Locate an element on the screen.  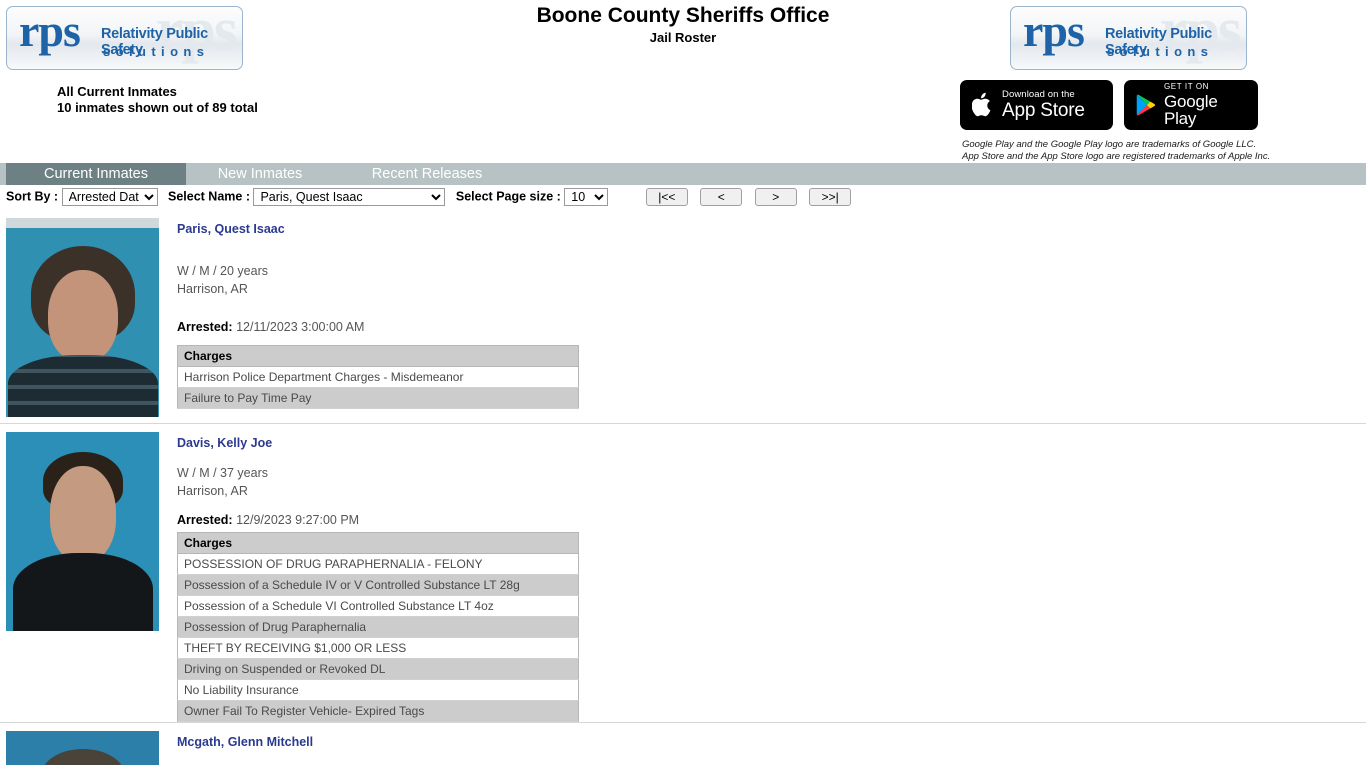
sort-by-select: Arrested Date is located at coordinates (109, 197).